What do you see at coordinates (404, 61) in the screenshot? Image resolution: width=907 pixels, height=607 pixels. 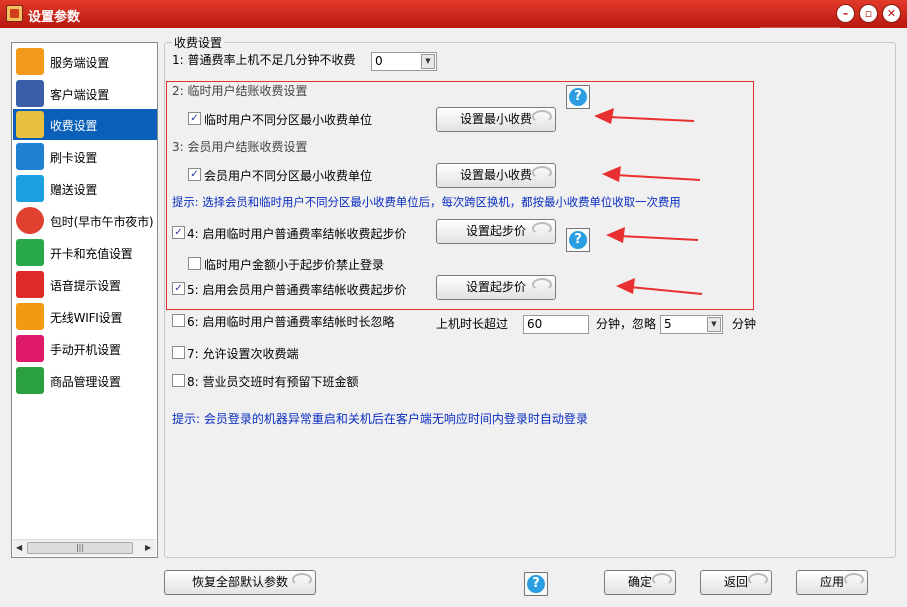 I see `free-minutes-select: 0 ▼` at bounding box center [404, 61].